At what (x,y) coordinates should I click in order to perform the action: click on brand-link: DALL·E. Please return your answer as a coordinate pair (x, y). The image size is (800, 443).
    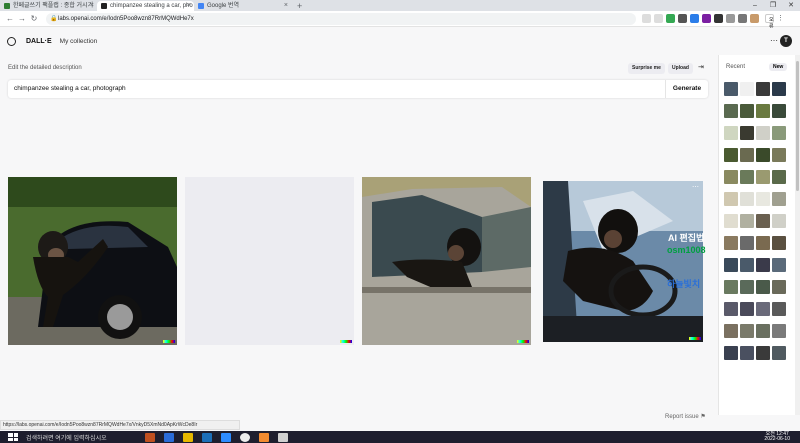
    Looking at the image, I should click on (39, 41).